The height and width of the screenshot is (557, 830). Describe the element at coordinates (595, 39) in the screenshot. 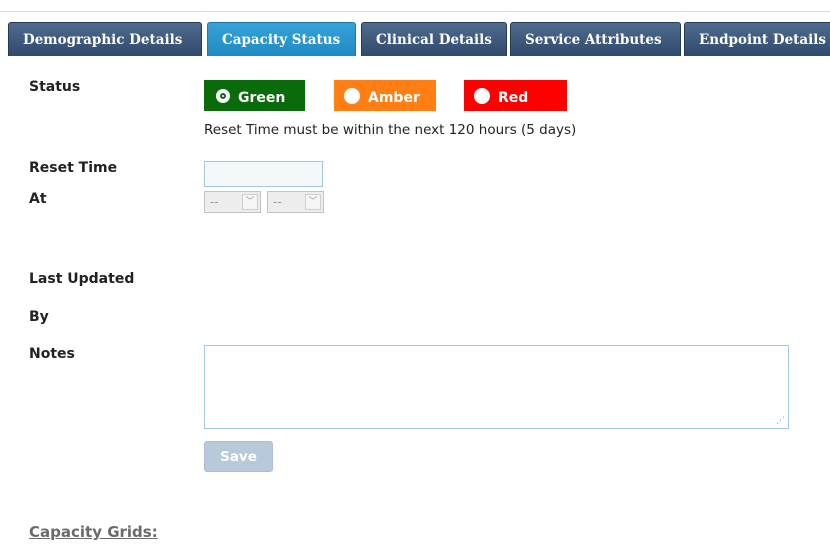

I see `tab-service-attributes: Service Attributes` at that location.